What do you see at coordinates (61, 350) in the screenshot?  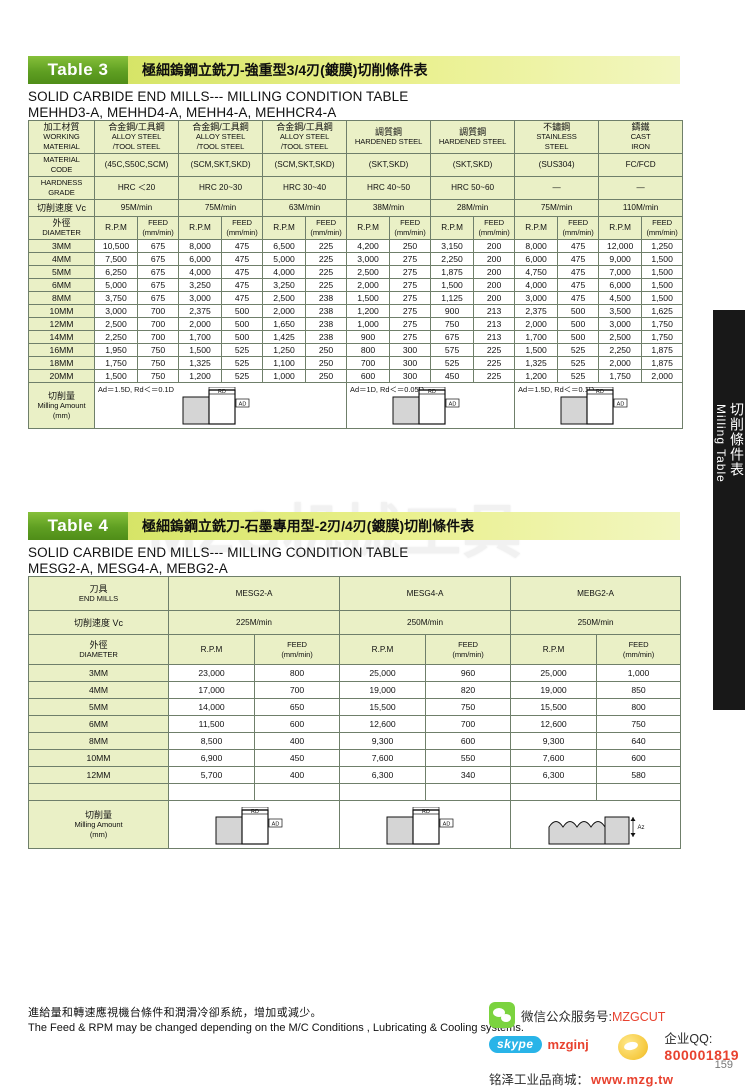 I see `diameter-value: 16MM` at bounding box center [61, 350].